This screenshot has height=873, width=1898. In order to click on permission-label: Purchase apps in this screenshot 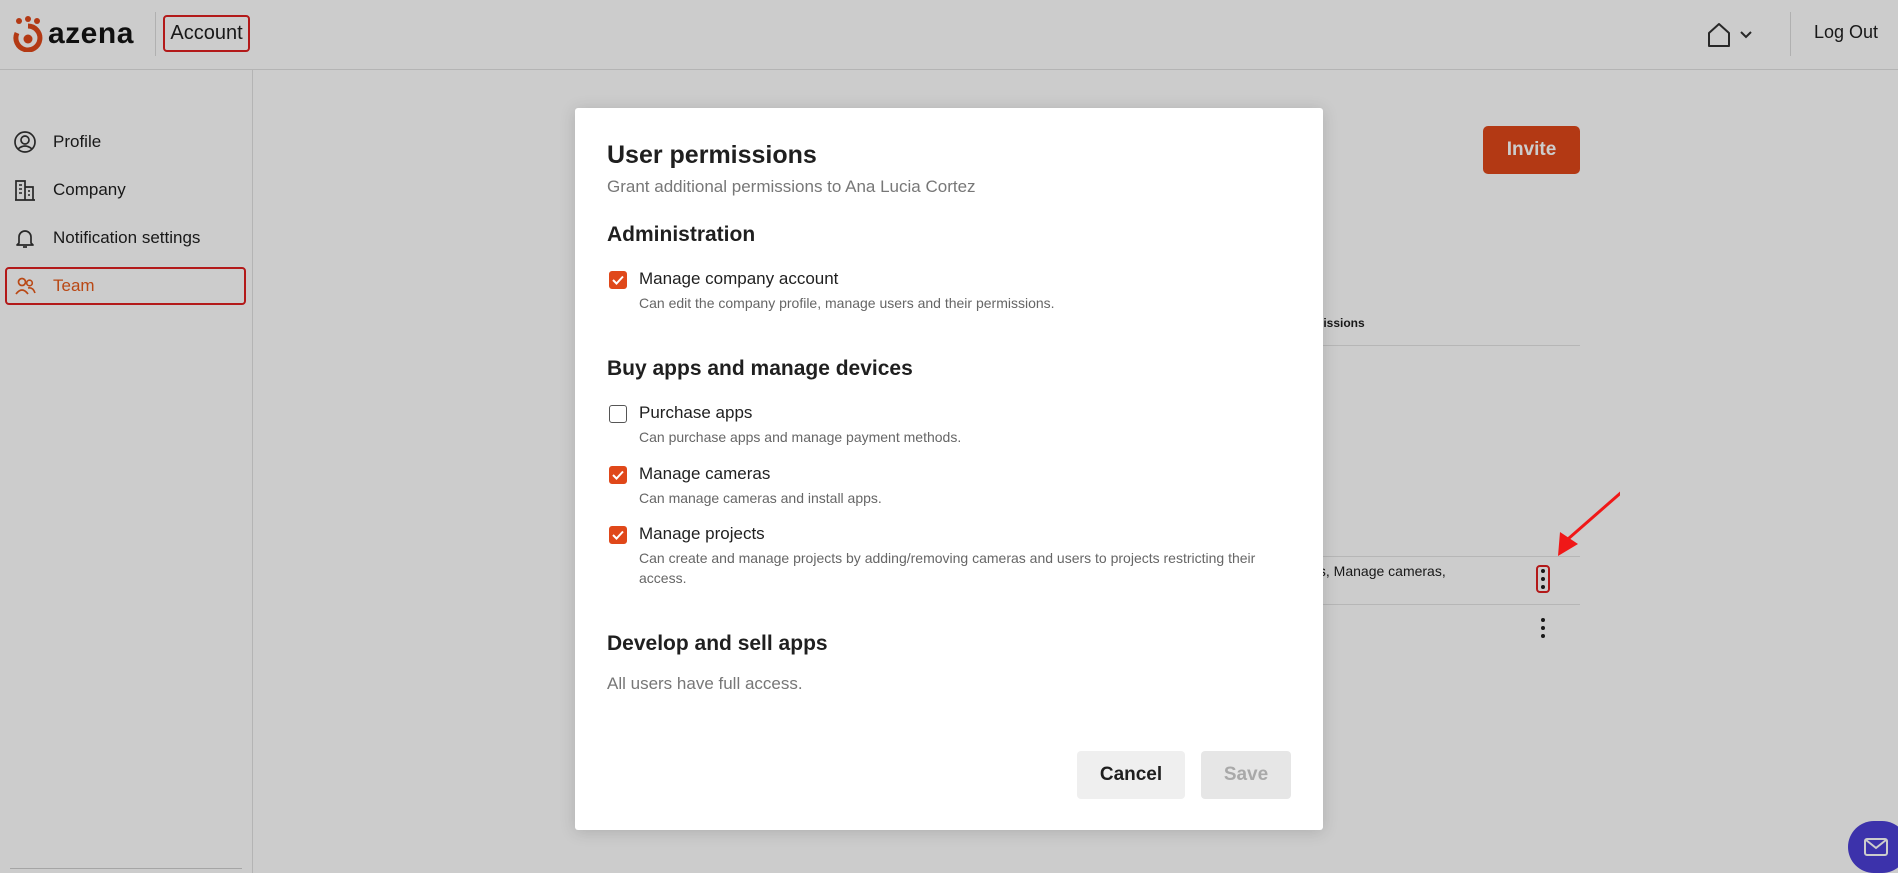, I will do `click(695, 413)`.